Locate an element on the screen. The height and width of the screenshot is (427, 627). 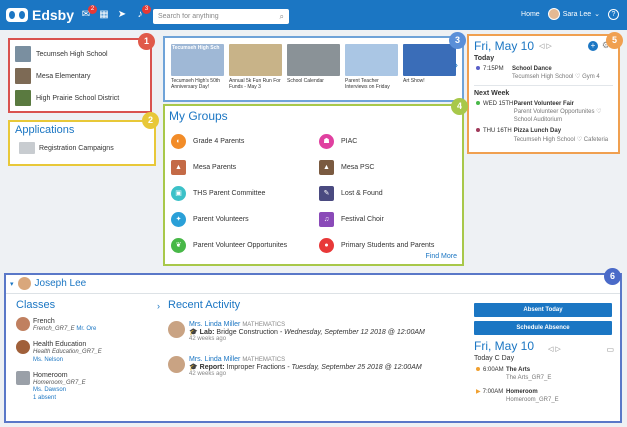
user-avatar is located at coordinates (553, 14).